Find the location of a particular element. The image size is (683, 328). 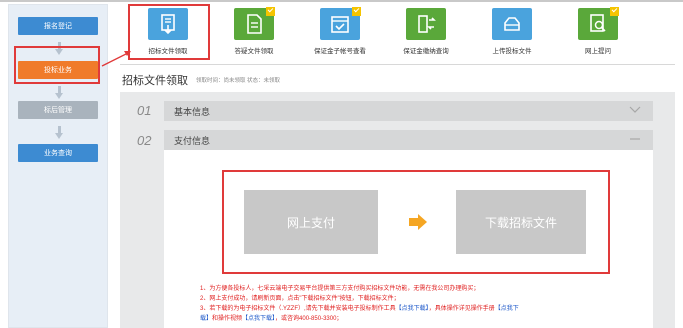

chevron-down-icon is located at coordinates (635, 111).